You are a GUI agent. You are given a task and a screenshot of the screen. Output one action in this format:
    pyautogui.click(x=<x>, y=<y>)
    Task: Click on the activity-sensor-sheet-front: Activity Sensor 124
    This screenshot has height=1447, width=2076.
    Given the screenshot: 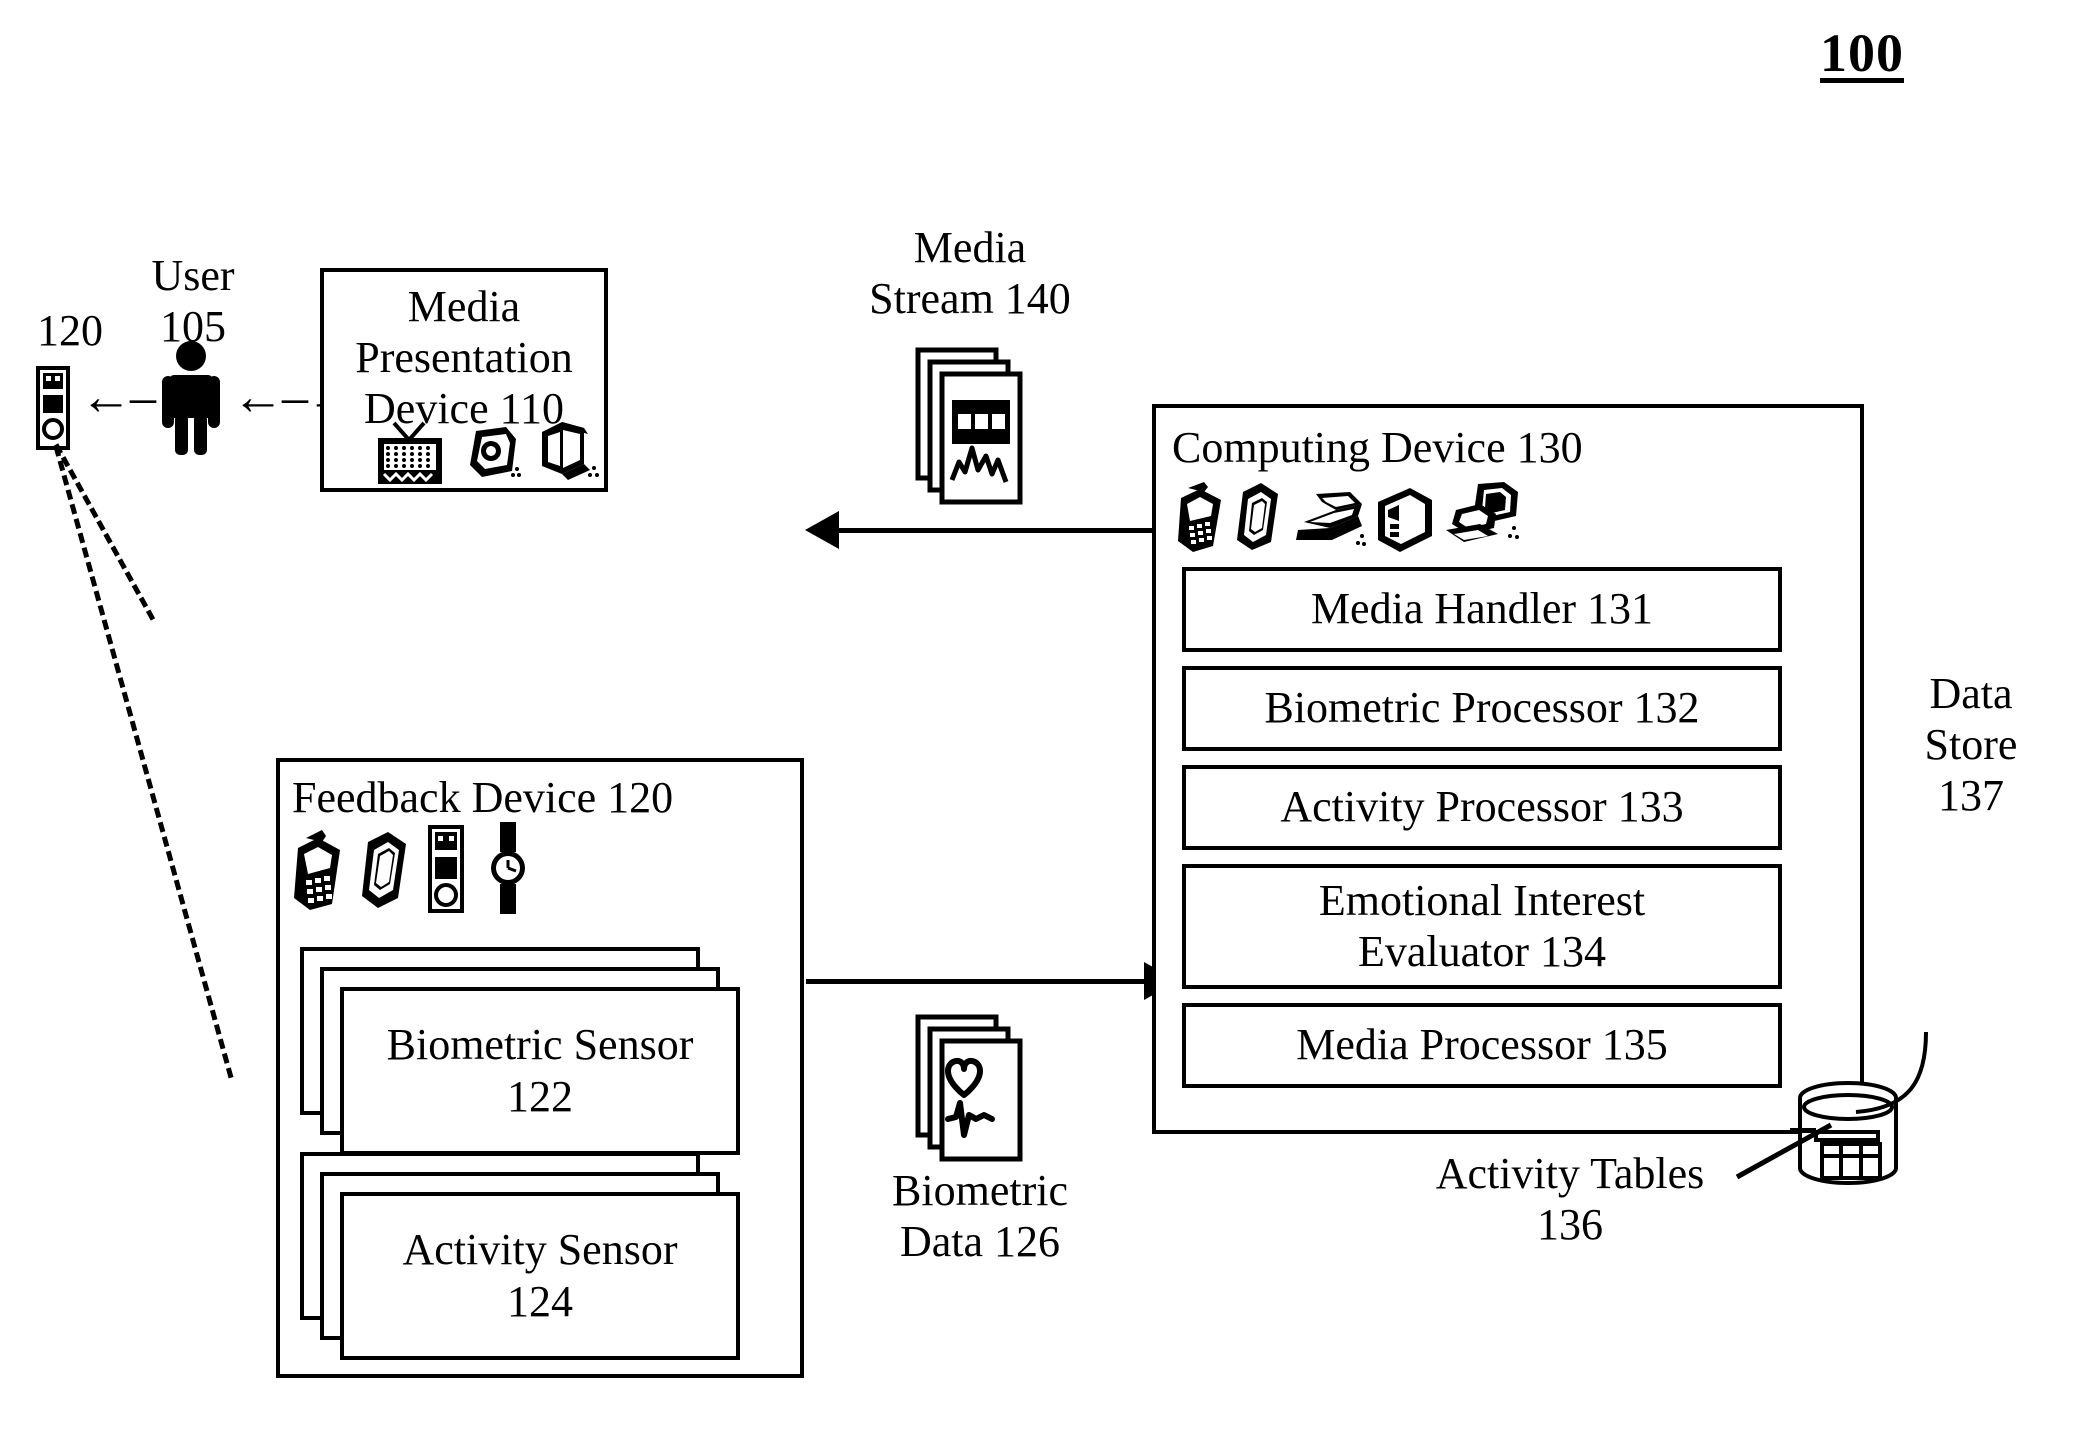 What is the action you would take?
    pyautogui.click(x=540, y=1276)
    